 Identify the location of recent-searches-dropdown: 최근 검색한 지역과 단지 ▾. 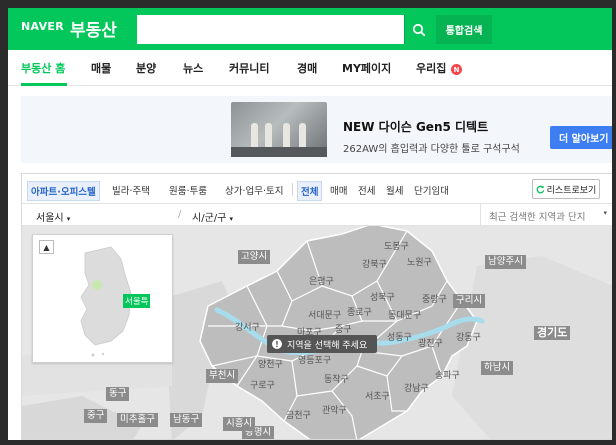
(546, 215).